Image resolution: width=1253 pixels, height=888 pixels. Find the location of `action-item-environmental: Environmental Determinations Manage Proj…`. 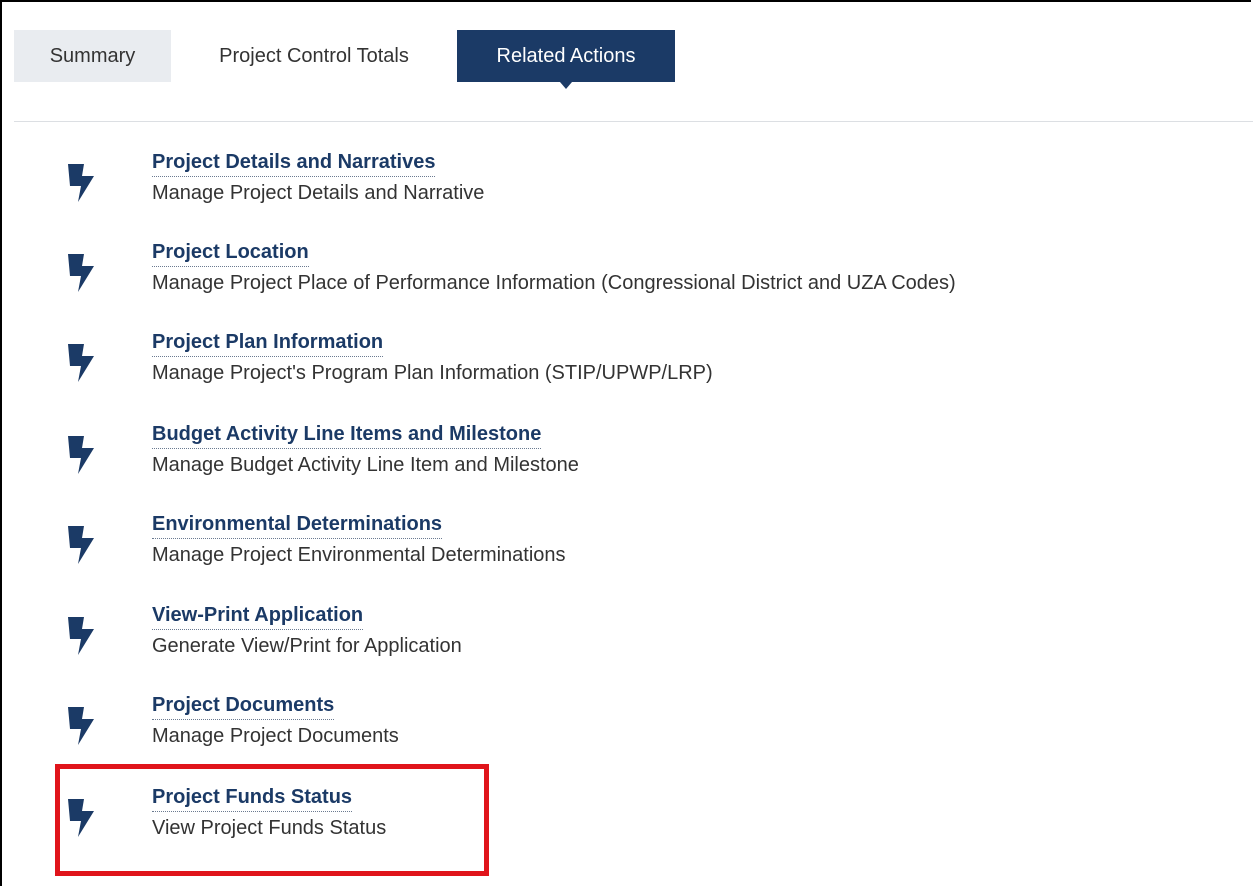

action-item-environmental: Environmental Determinations Manage Proj… is located at coordinates (650, 547).